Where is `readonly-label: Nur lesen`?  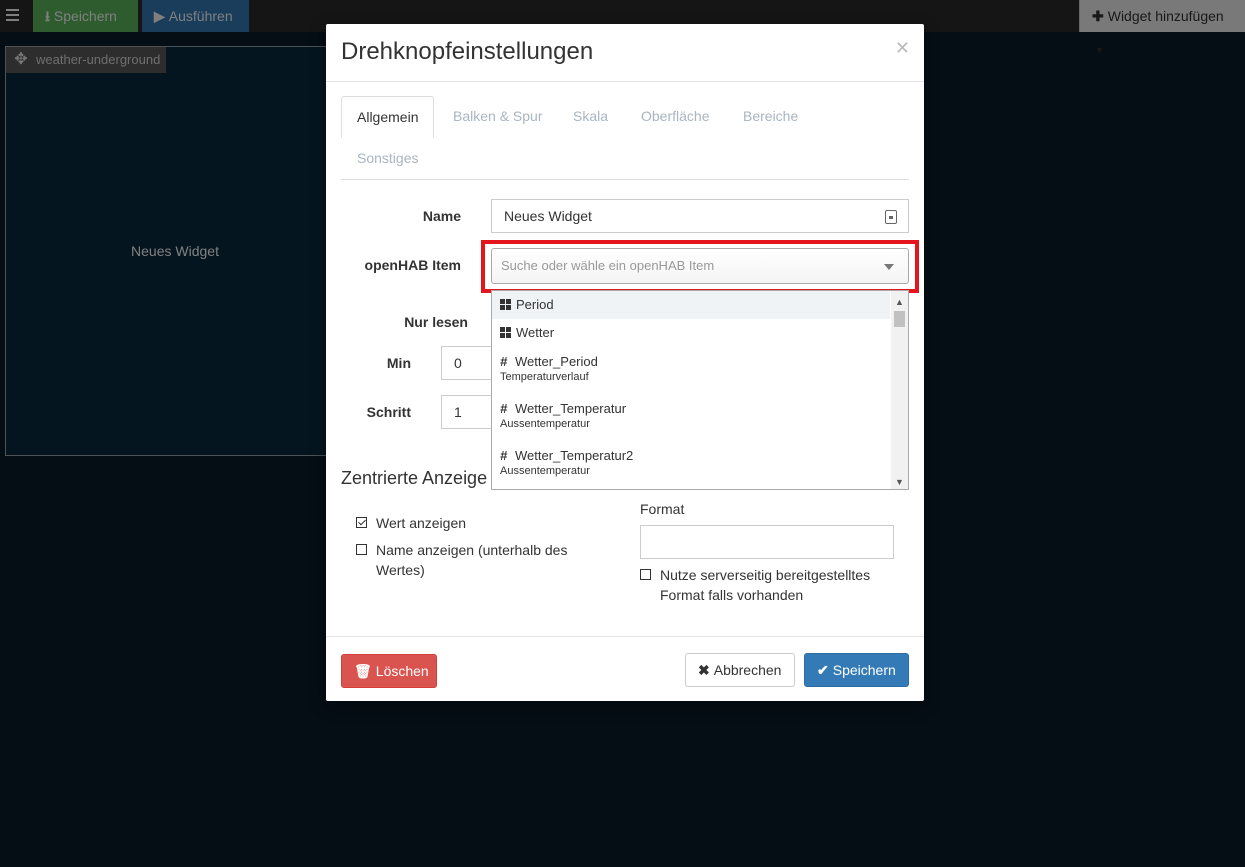
readonly-label: Nur lesen is located at coordinates (436, 322).